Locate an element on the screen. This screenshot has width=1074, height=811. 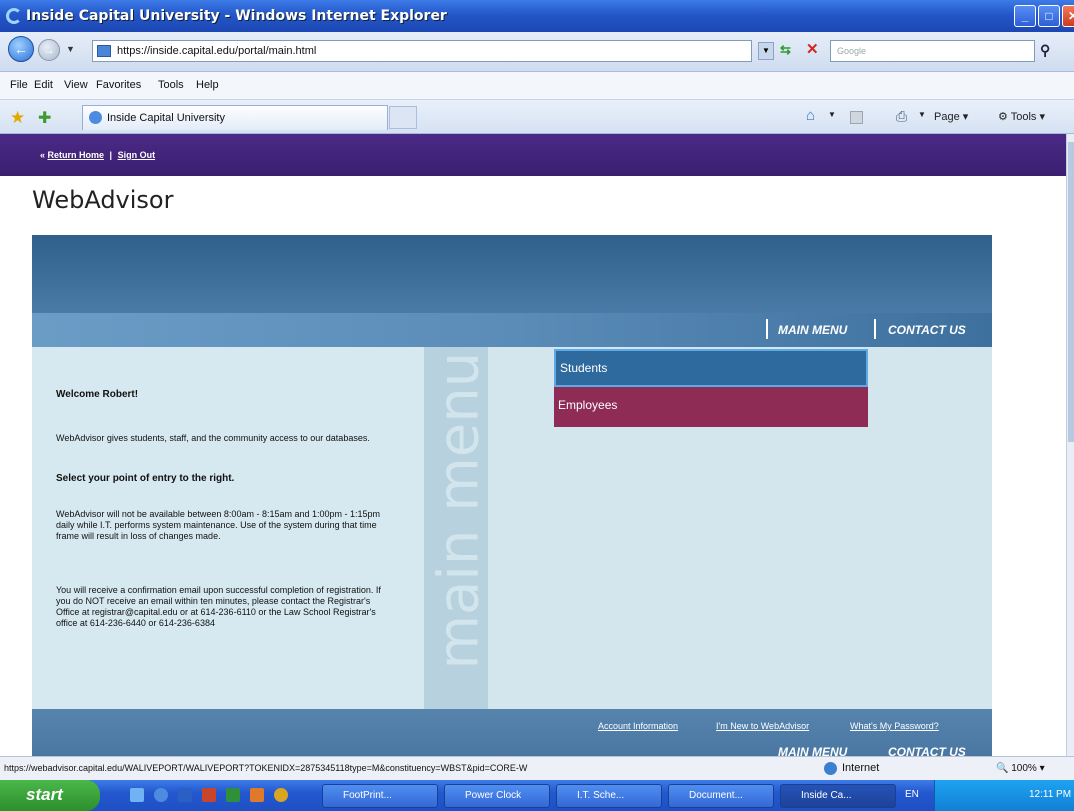
ie-tab-icon is located at coordinates (95, 117).